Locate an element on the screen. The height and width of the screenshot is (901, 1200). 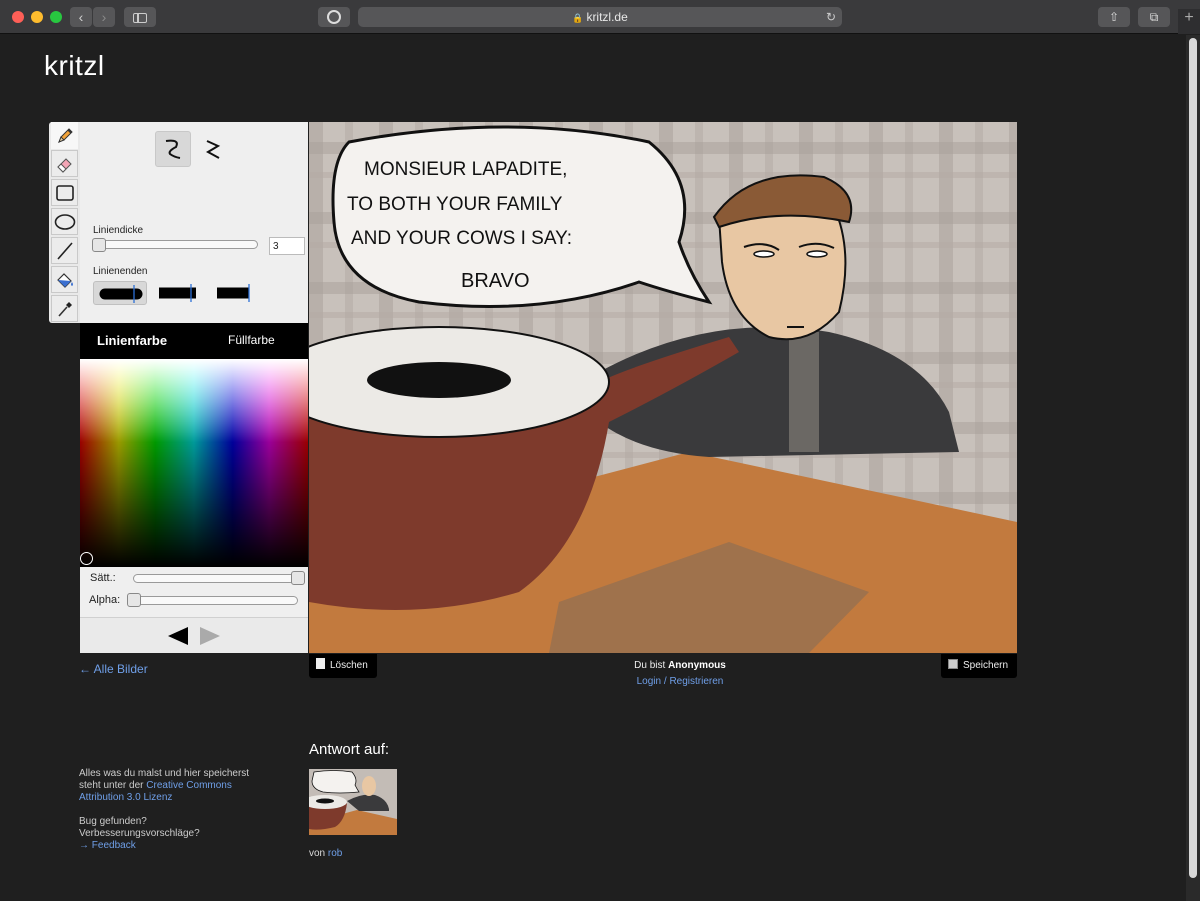
speech-line-2: TO BOTH YOUR FAMILY is located at coordinates (455, 204).